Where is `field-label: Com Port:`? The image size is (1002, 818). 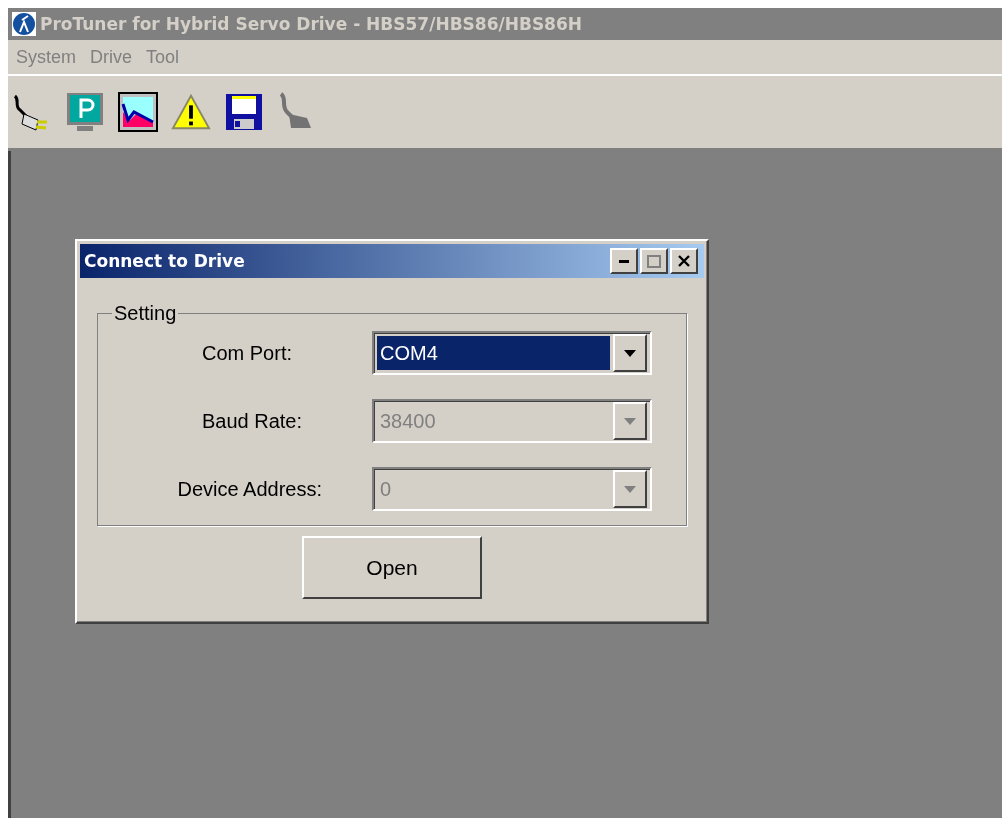
field-label: Com Port: is located at coordinates (246, 353).